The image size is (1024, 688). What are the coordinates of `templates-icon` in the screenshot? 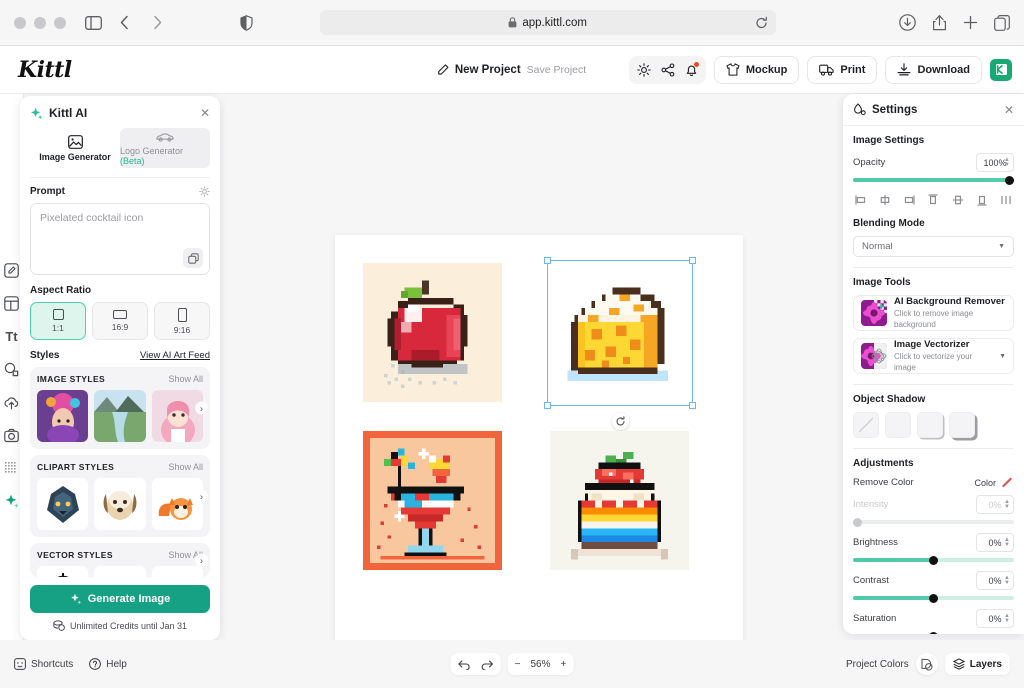 It's located at (12, 303).